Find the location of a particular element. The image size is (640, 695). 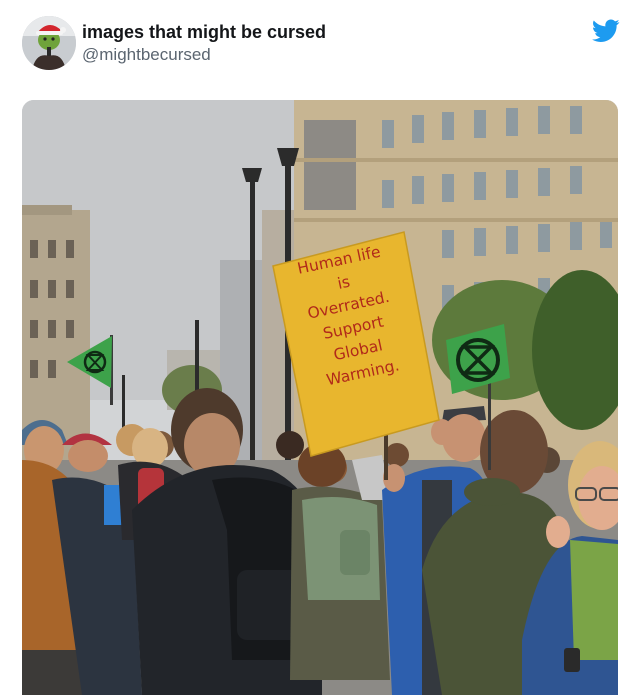

grinch-santa-avatar-icon is located at coordinates (49, 43).